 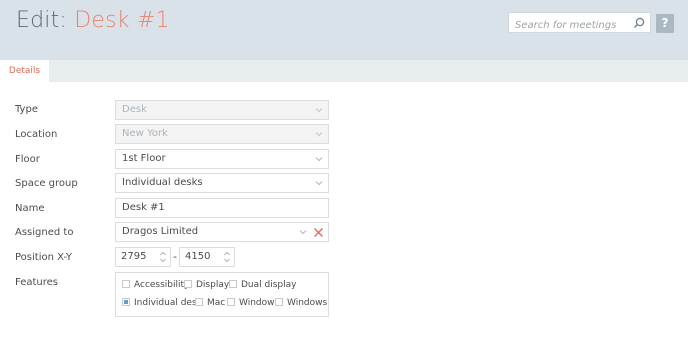 I want to click on name-input: Desk #1, so click(x=222, y=208).